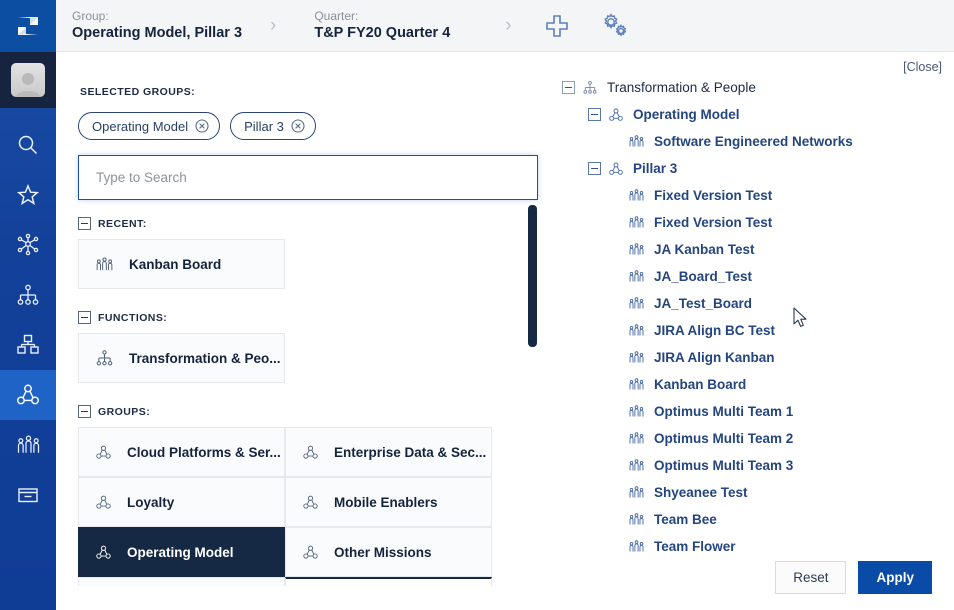  I want to click on rail-item-list, so click(28, 320).